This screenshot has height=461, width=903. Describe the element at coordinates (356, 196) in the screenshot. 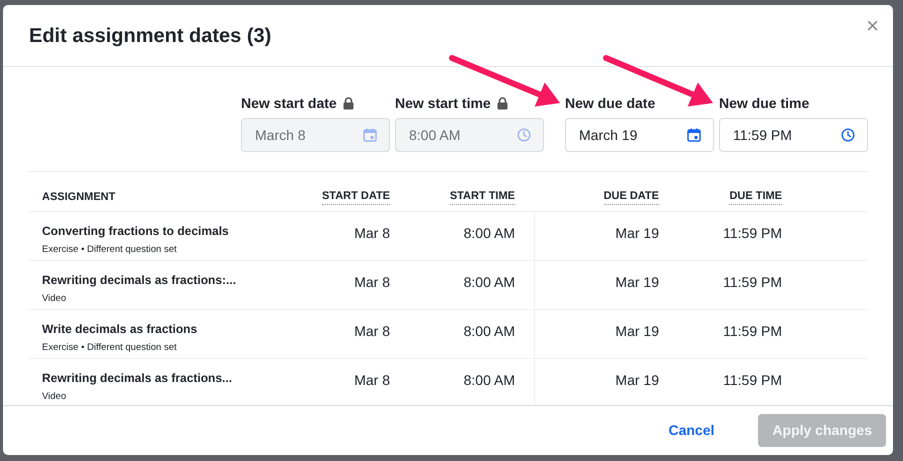

I see `column-header: START DATE` at that location.